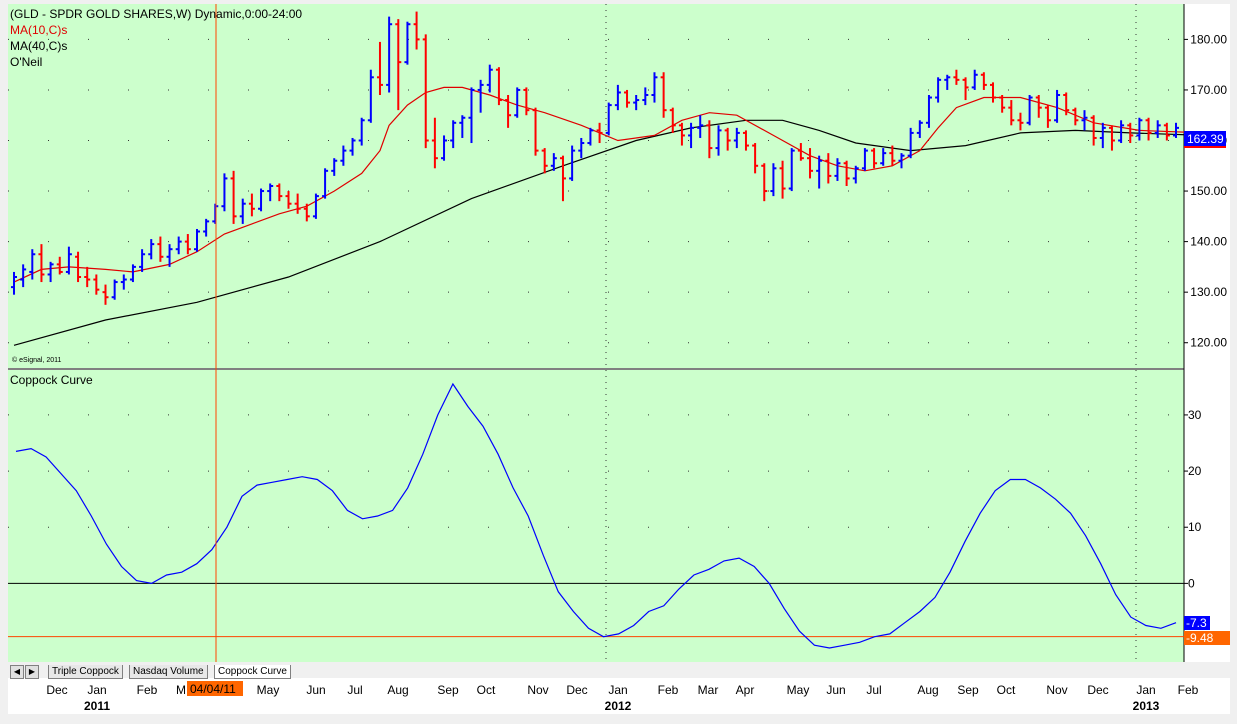 The width and height of the screenshot is (1237, 724). Describe the element at coordinates (1208, 292) in the screenshot. I see `price-tick-label: 130.00` at that location.